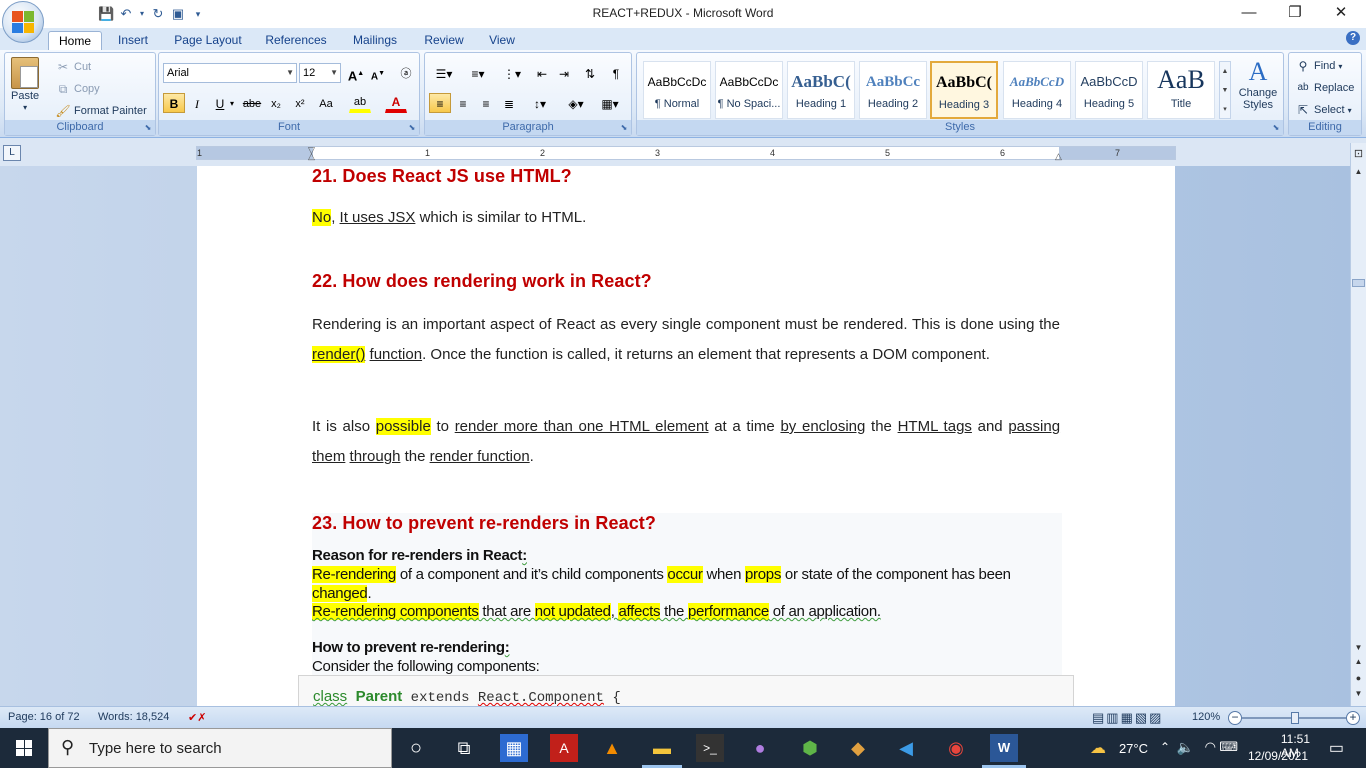  I want to click on microsoft-store-icon: ▦, so click(514, 748).